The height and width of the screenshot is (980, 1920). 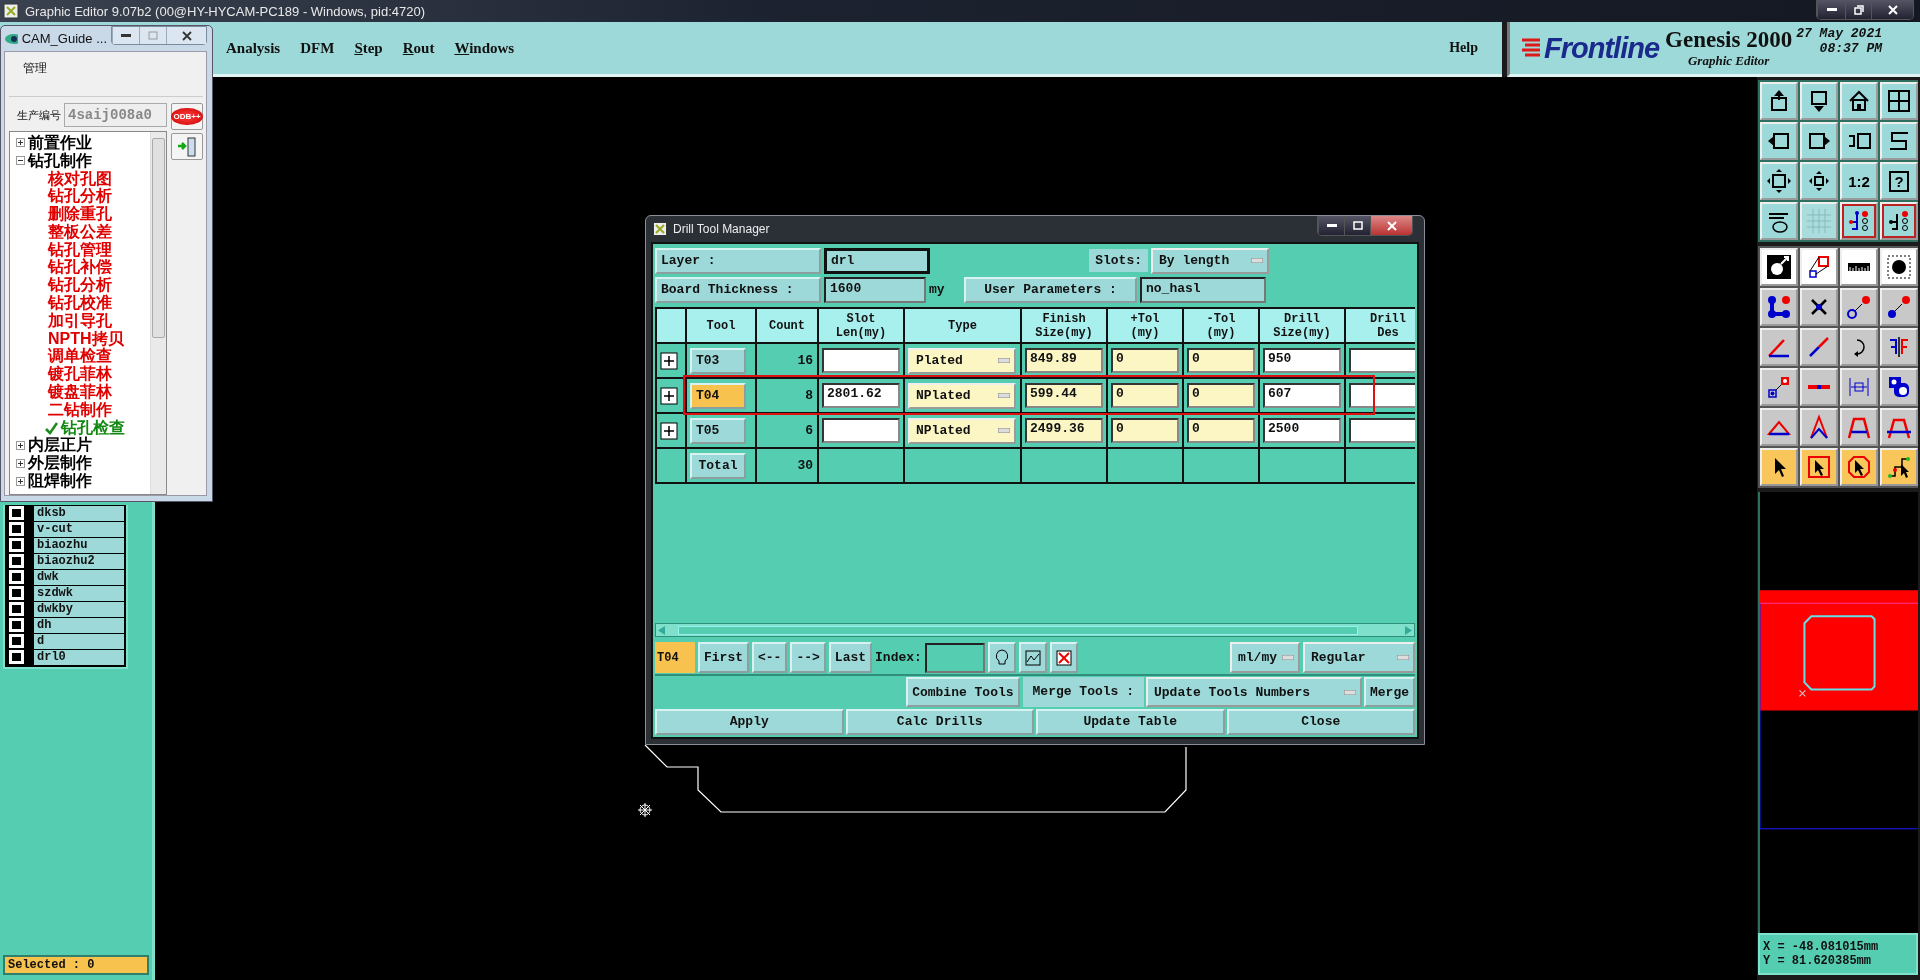 What do you see at coordinates (60, 463) in the screenshot?
I see `tree-item: 外层制作` at bounding box center [60, 463].